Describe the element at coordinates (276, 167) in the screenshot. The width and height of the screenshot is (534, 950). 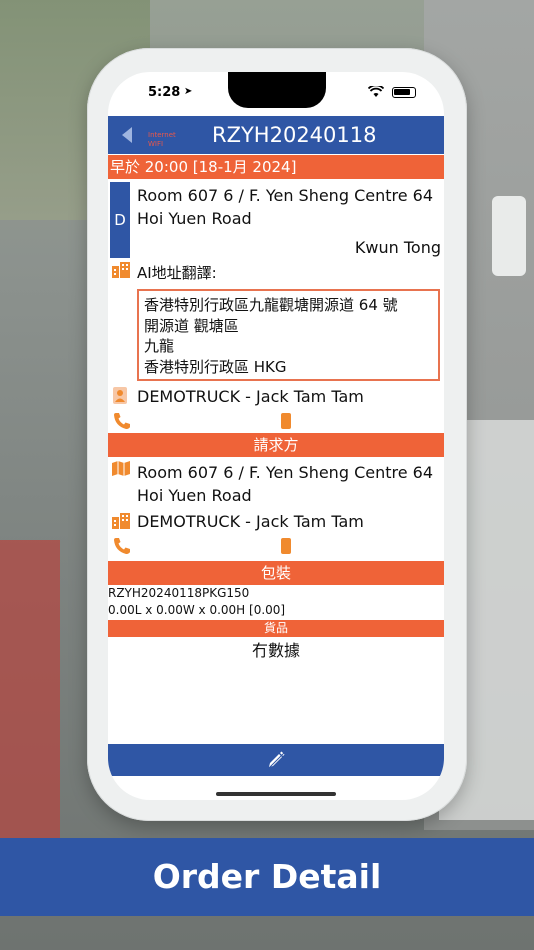
I see `delivery-time-bar: 早於 20:00 [18-1月 2024]` at that location.